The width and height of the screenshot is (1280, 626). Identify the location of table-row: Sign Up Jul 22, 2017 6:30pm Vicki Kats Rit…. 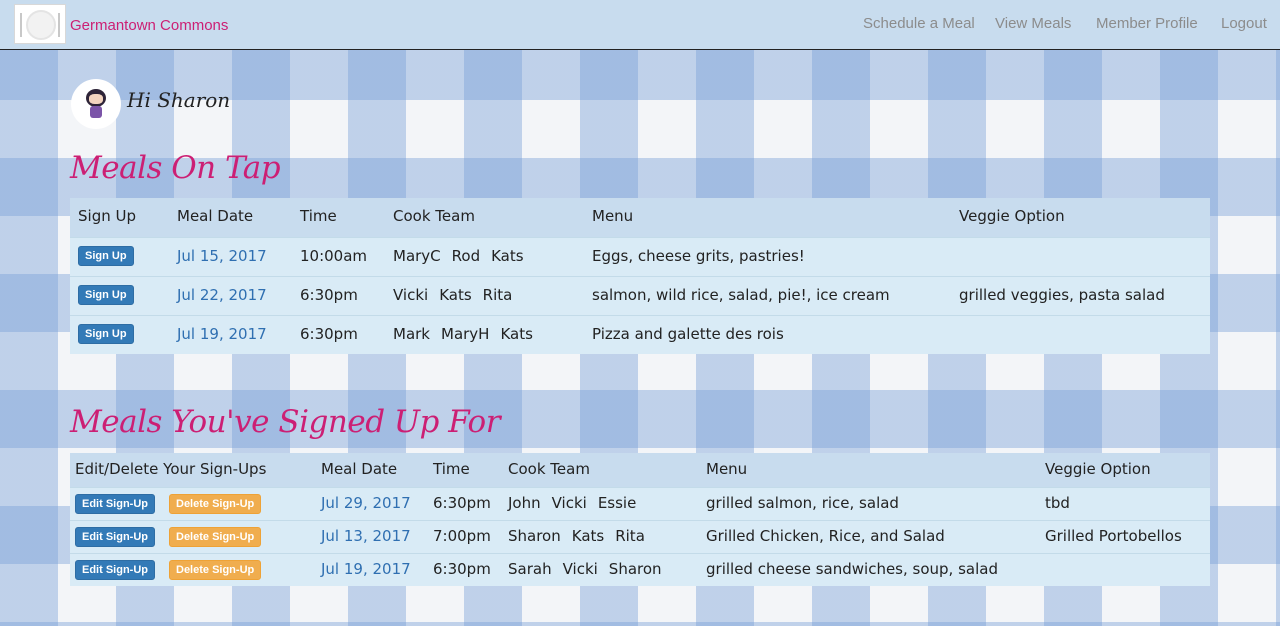
(640, 295).